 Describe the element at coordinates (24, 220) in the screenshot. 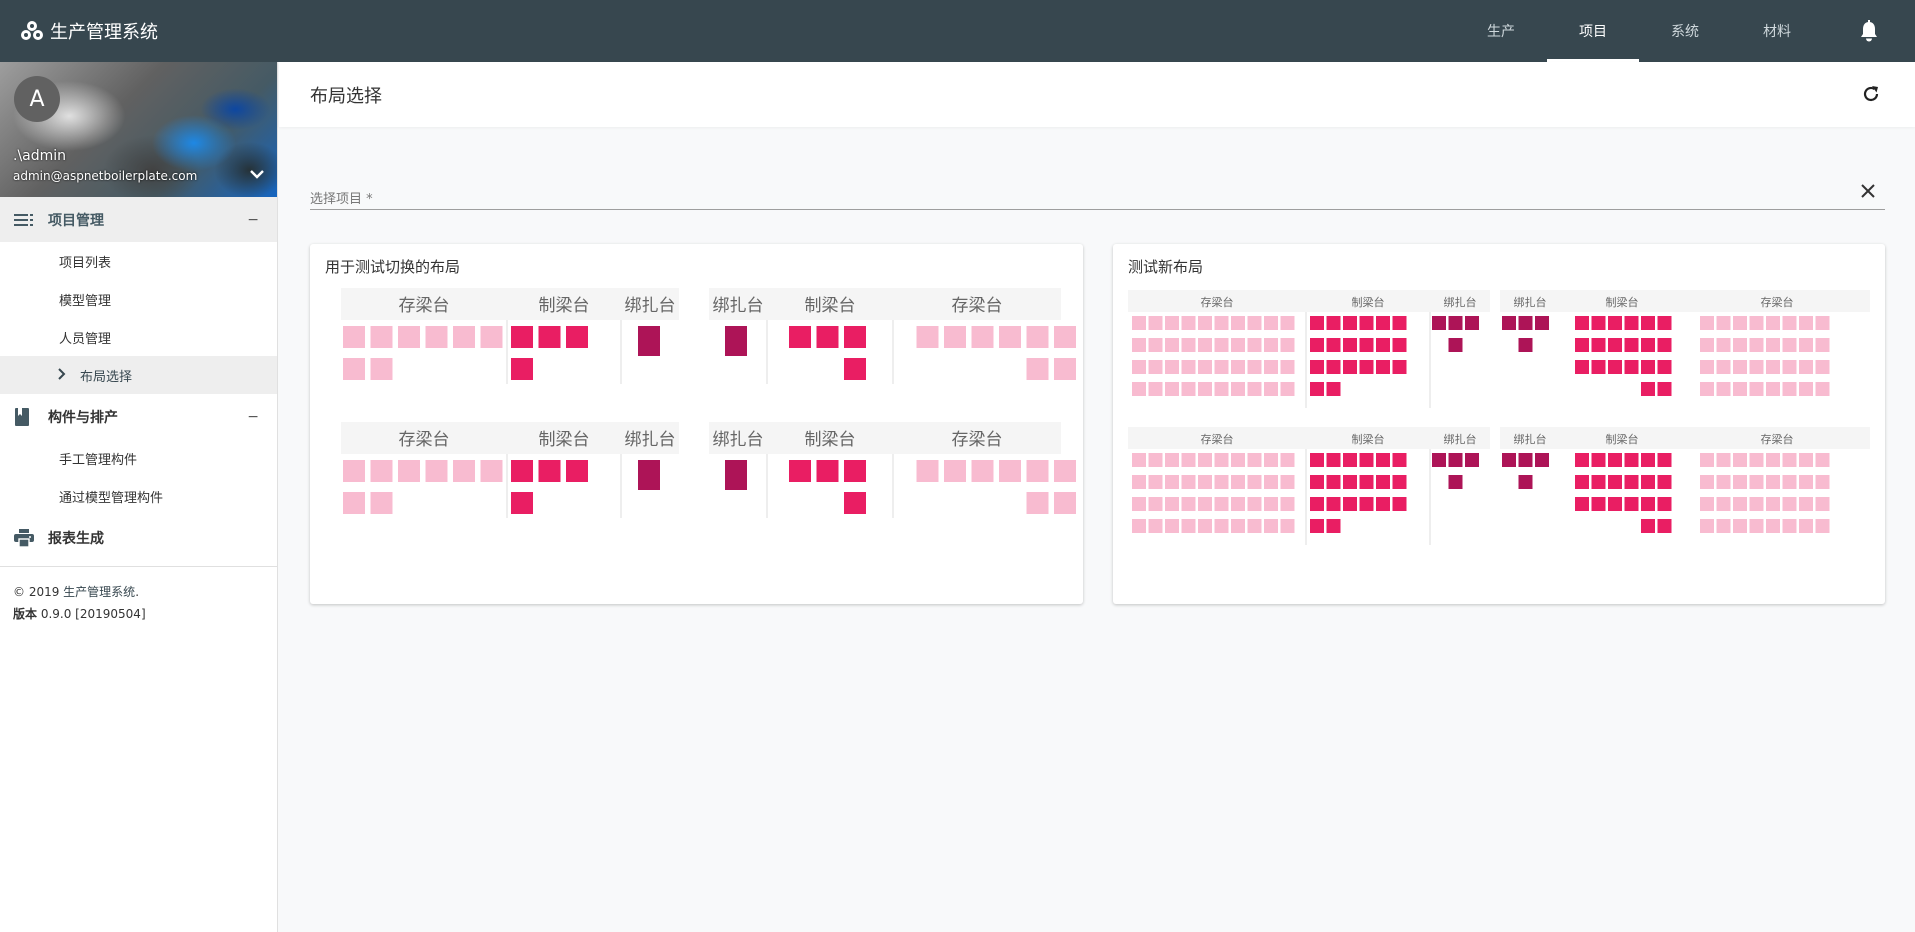

I see `list-icon` at that location.